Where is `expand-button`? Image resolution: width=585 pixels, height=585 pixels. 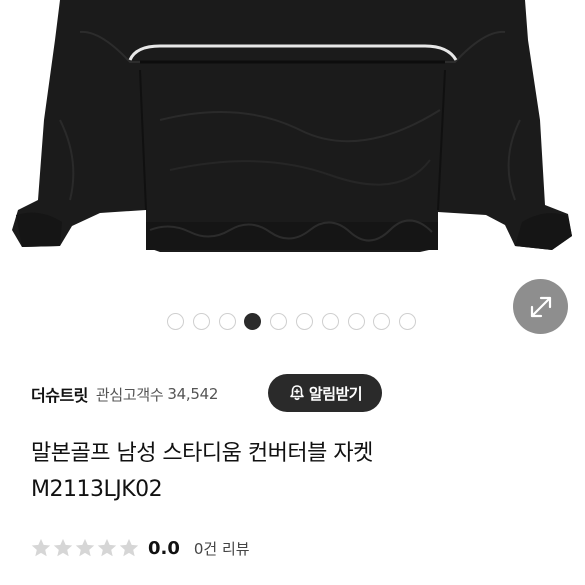
expand-button is located at coordinates (540, 306).